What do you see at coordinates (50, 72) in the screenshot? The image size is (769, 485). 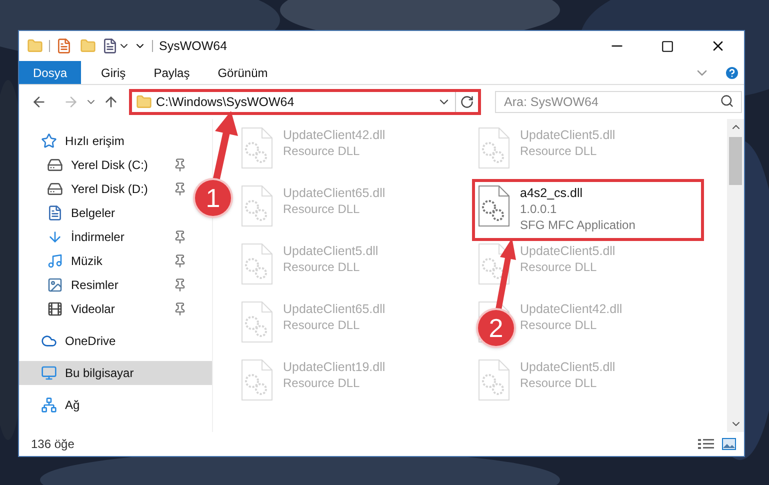 I see `ribbon-tab: Dosya` at bounding box center [50, 72].